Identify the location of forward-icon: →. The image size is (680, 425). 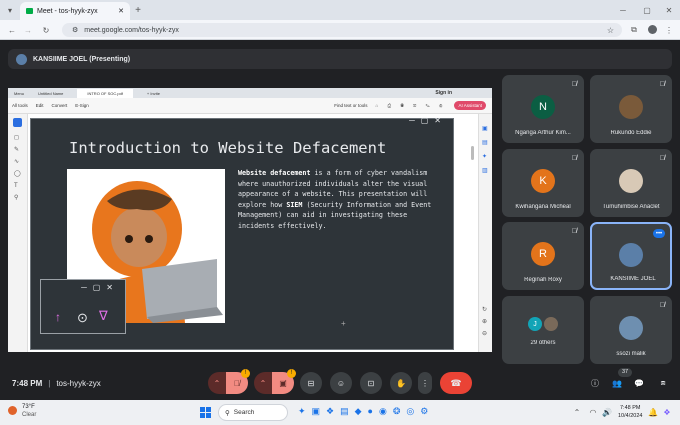
(28, 30).